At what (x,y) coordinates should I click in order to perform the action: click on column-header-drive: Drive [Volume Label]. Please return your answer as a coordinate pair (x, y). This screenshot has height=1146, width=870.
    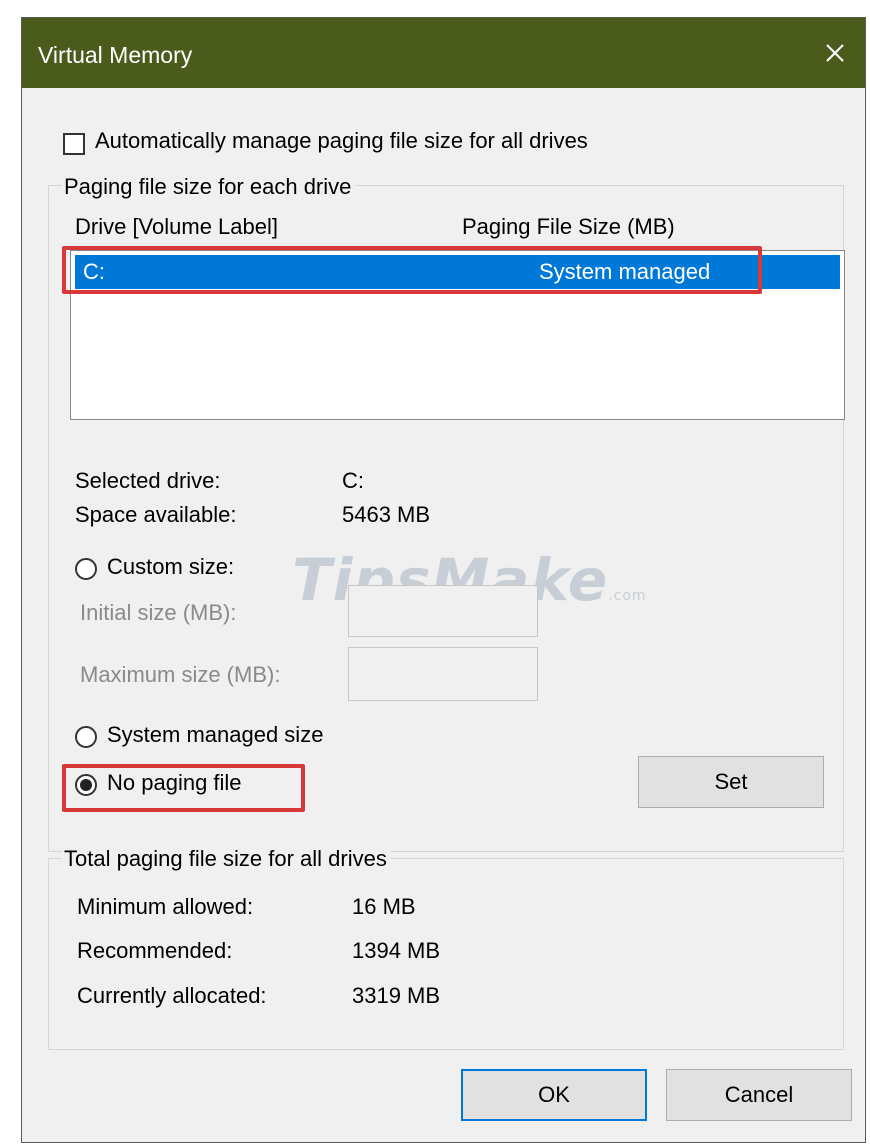
    Looking at the image, I should click on (176, 226).